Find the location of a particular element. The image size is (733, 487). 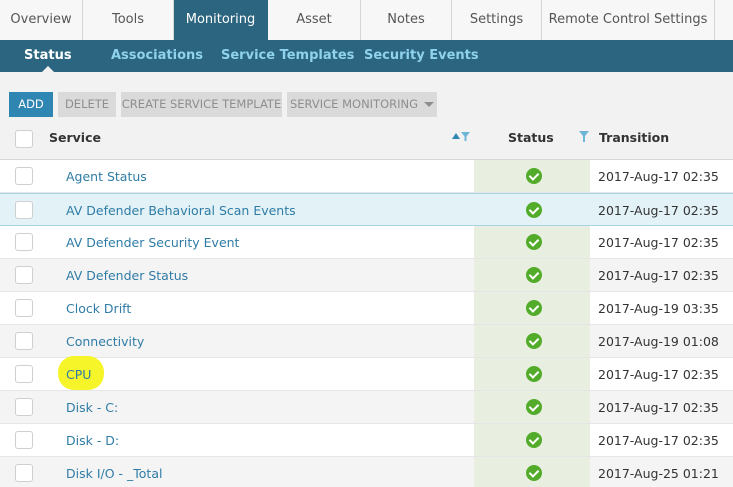

tab-notes: Notes is located at coordinates (406, 20).